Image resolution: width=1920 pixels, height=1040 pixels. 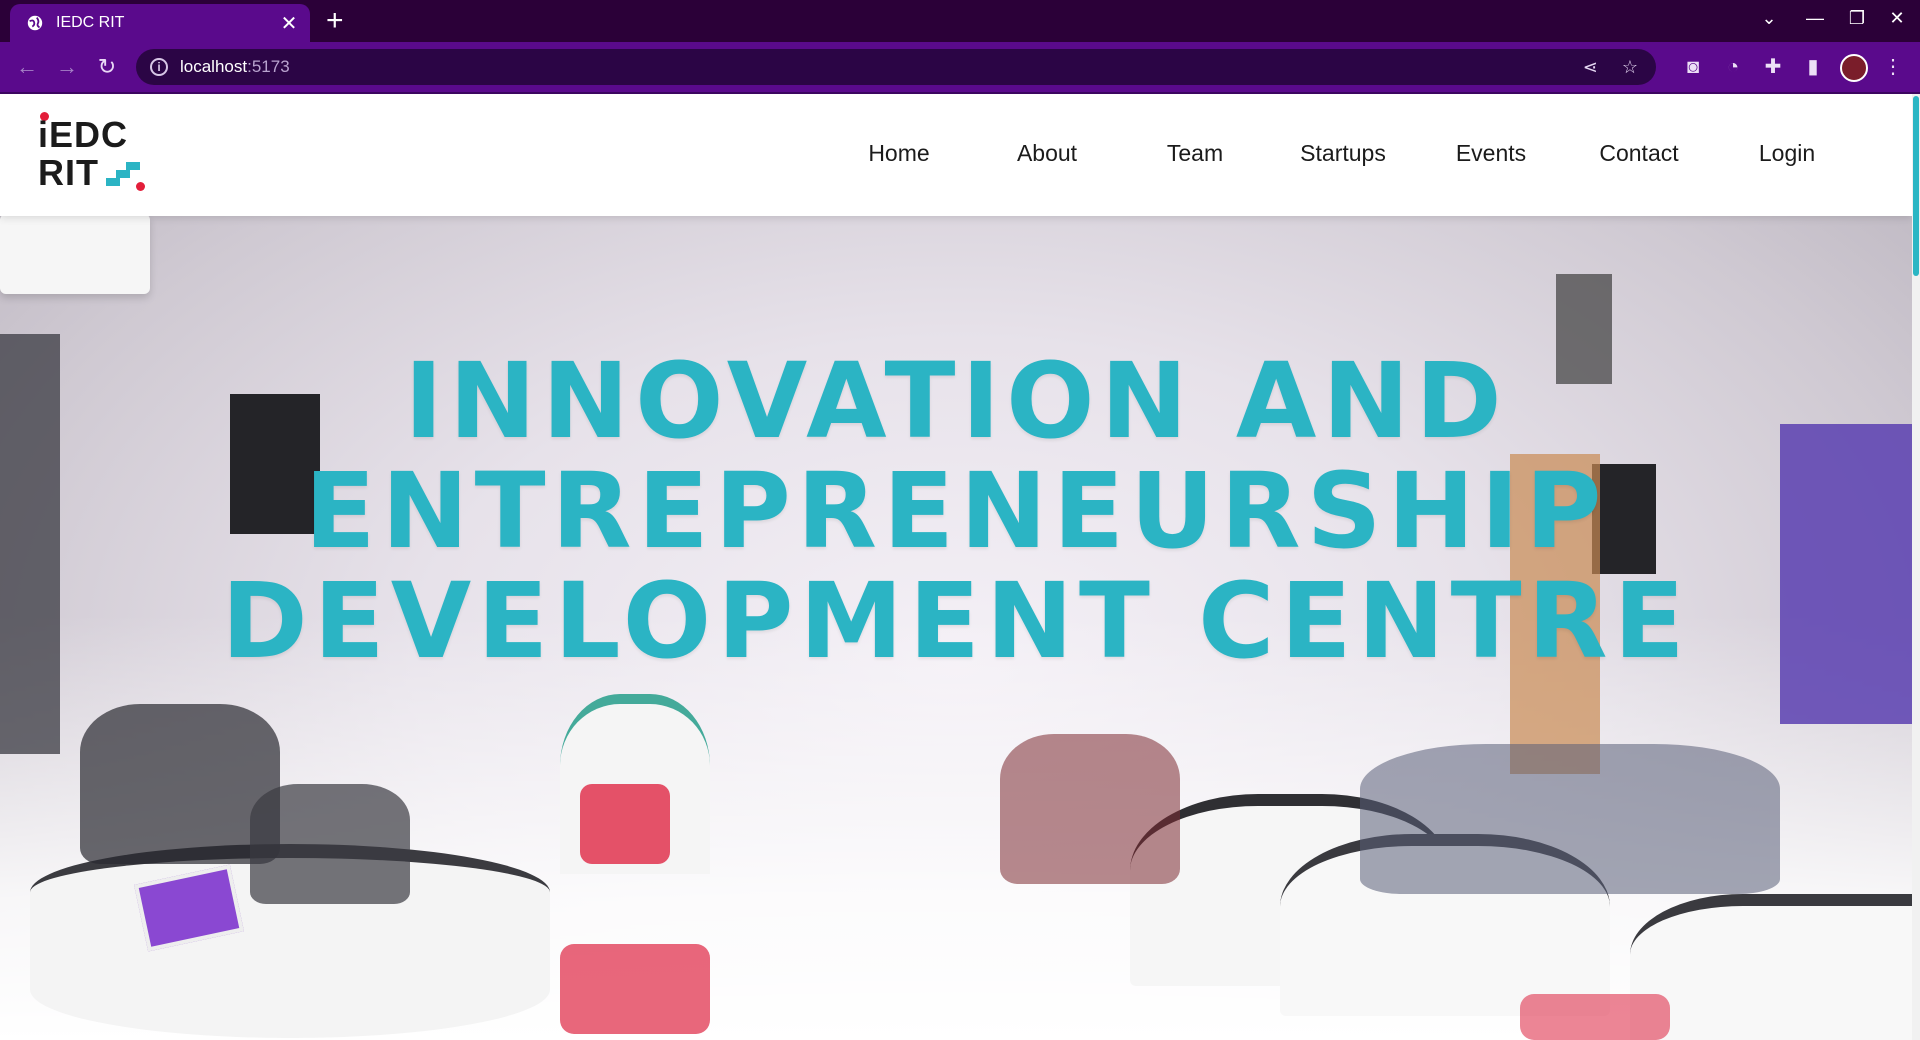 I want to click on new-tab-icon: +, so click(x=335, y=21).